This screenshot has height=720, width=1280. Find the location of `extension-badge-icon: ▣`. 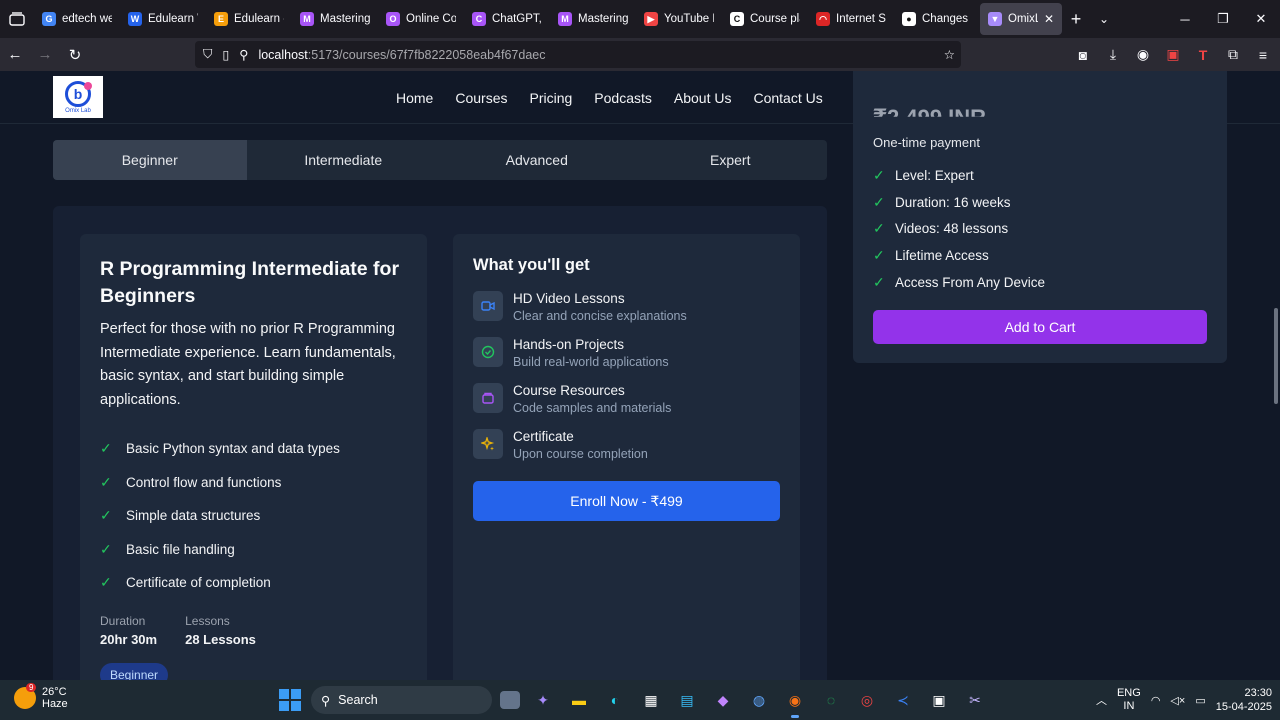

extension-badge-icon: ▣ is located at coordinates (1173, 54).